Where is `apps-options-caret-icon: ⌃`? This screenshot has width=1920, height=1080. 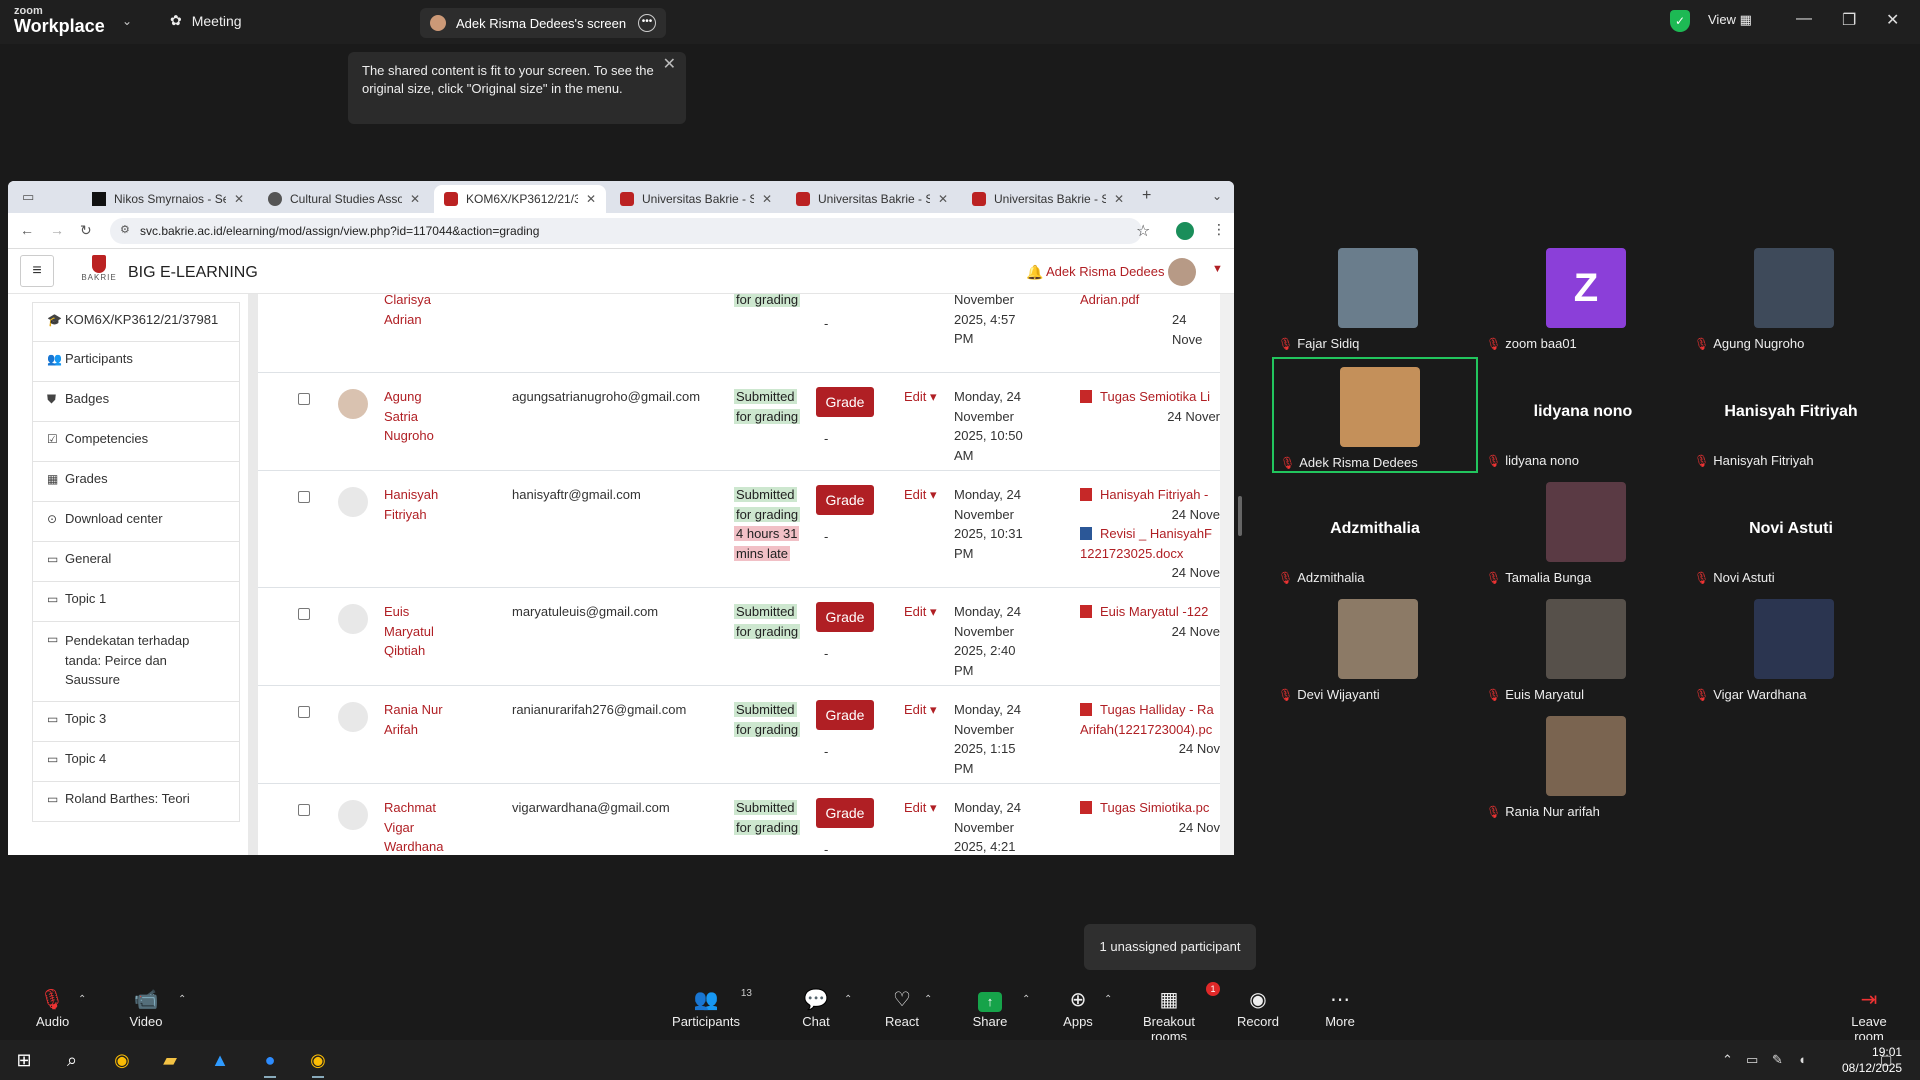
apps-options-caret-icon: ⌃ is located at coordinates (1108, 999).